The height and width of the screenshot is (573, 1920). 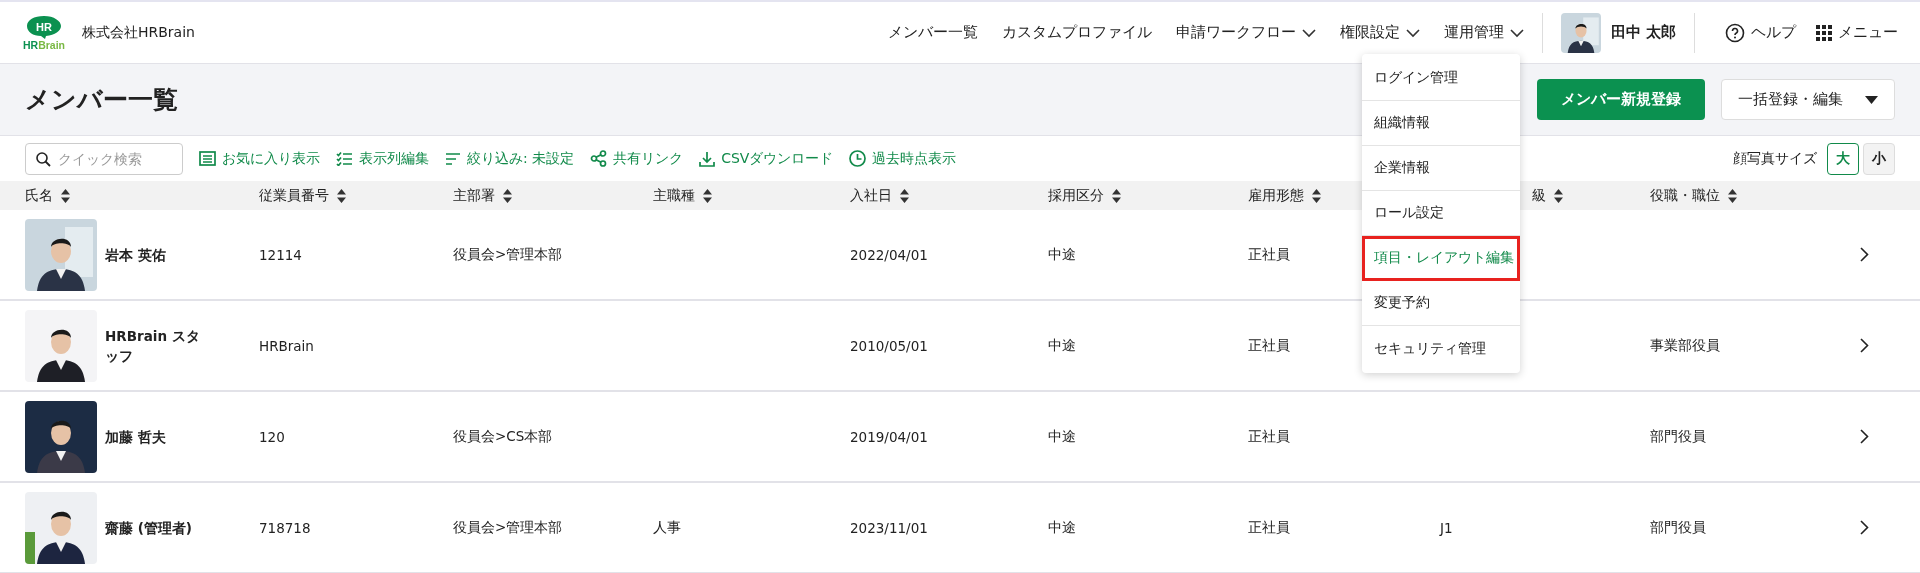 I want to click on column-heading: 級, so click(x=1539, y=195).